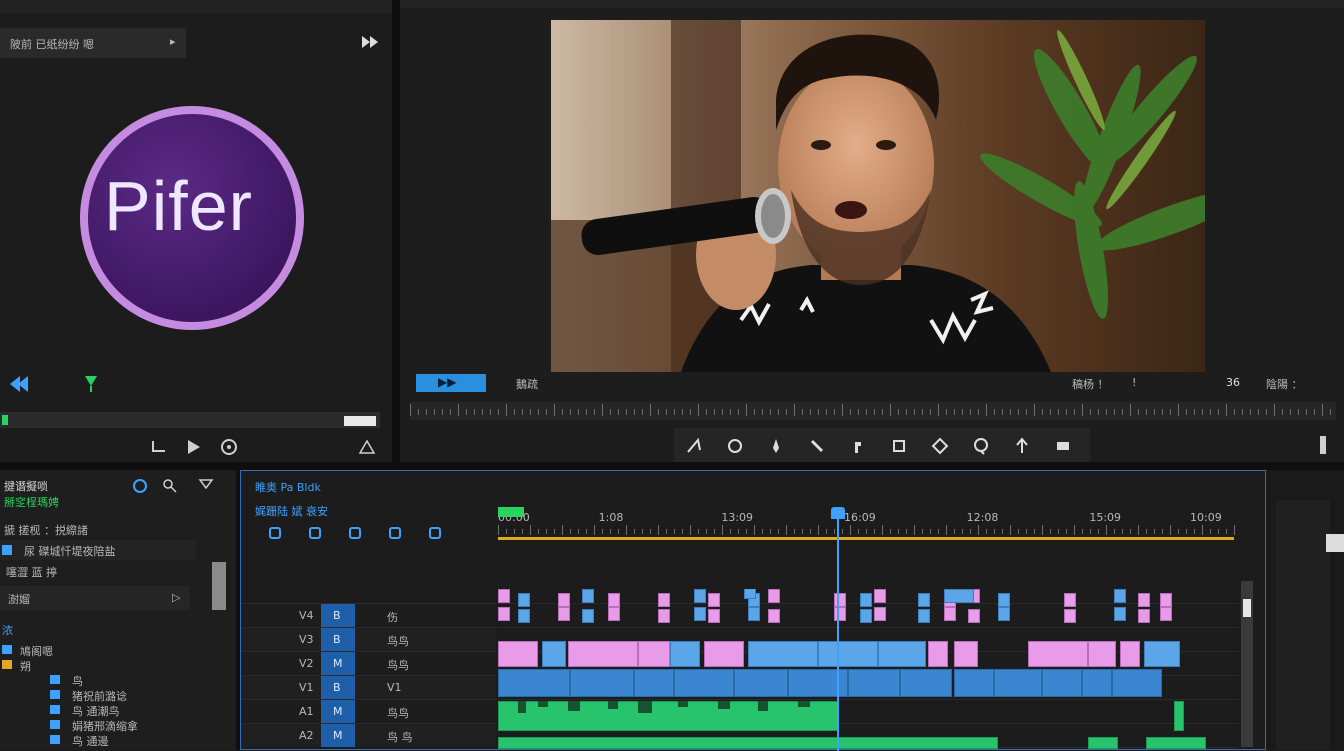 This screenshot has height=751, width=1344. Describe the element at coordinates (105, 740) in the screenshot. I see `project-list-item: 鸟 通邊` at that location.